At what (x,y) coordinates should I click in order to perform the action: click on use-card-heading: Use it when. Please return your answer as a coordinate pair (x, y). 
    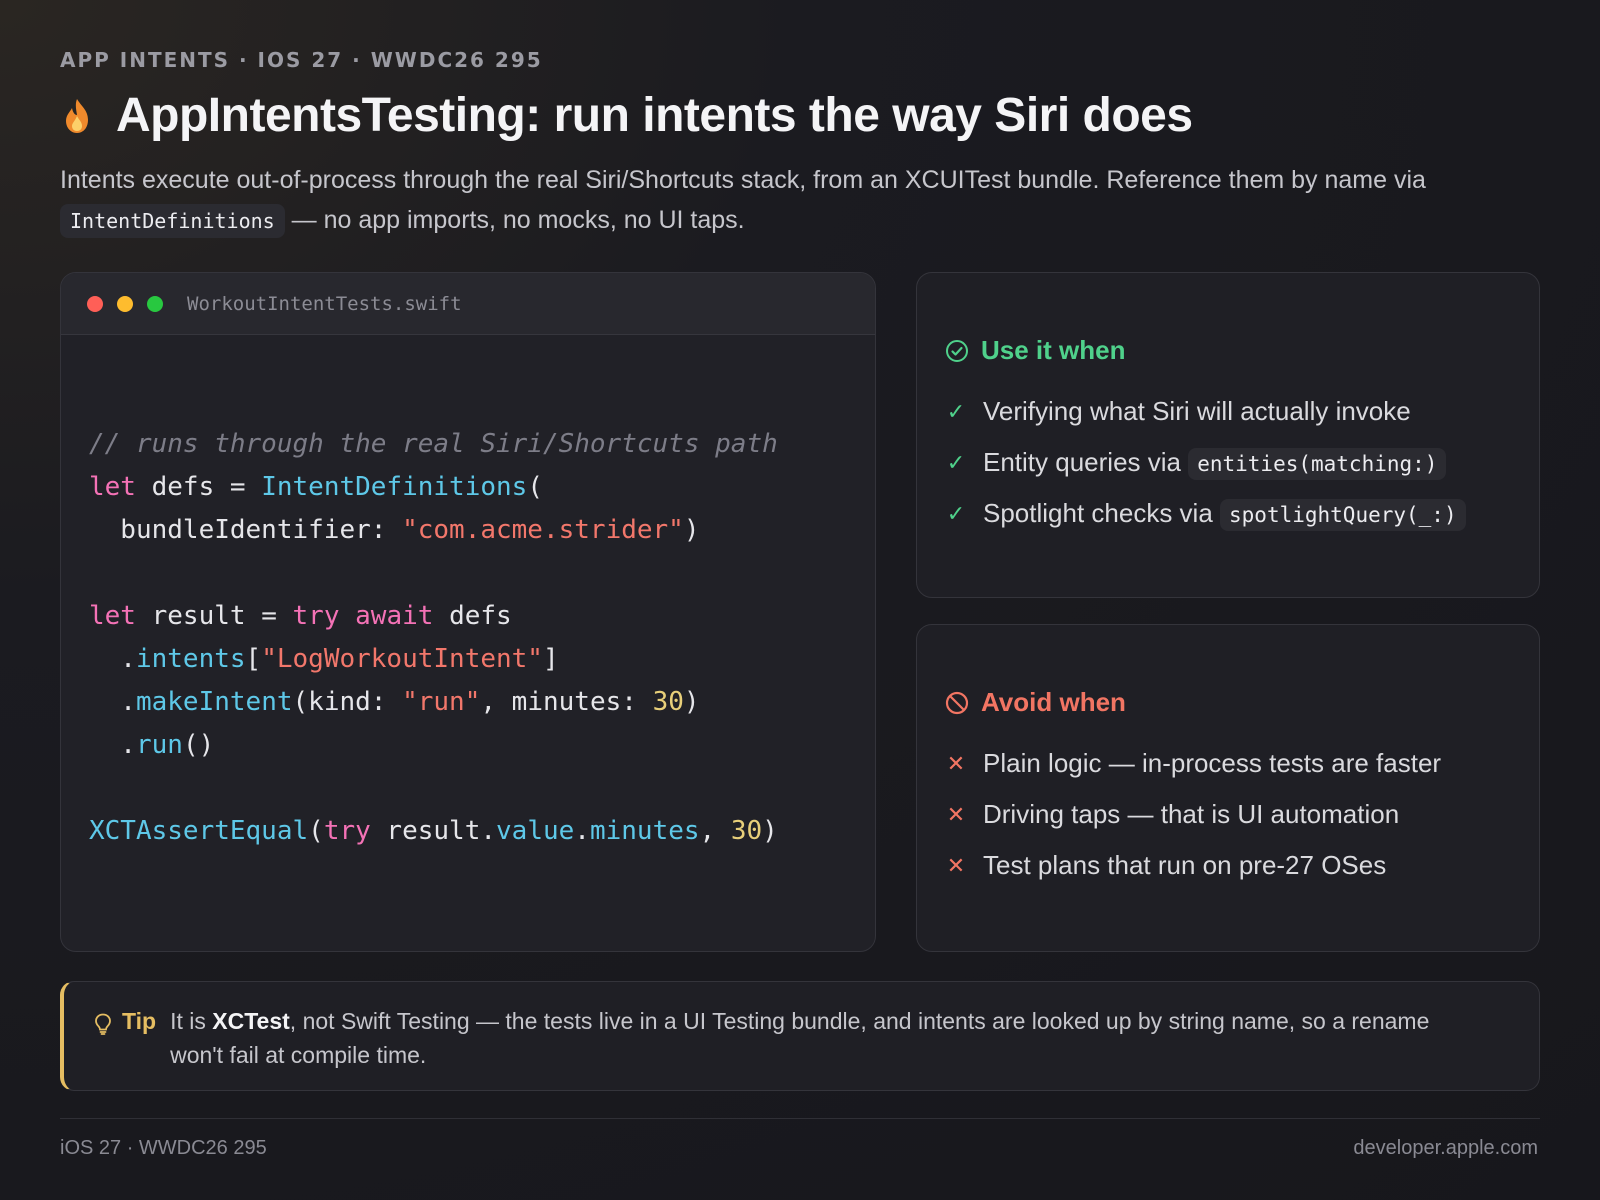
    Looking at the image, I should click on (1242, 350).